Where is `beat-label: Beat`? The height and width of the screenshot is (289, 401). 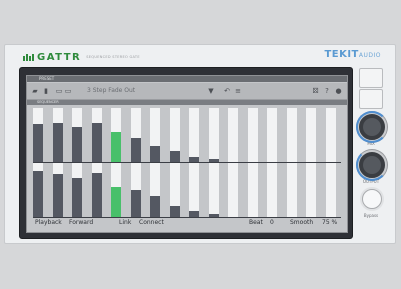
beat-label: Beat is located at coordinates (256, 222).